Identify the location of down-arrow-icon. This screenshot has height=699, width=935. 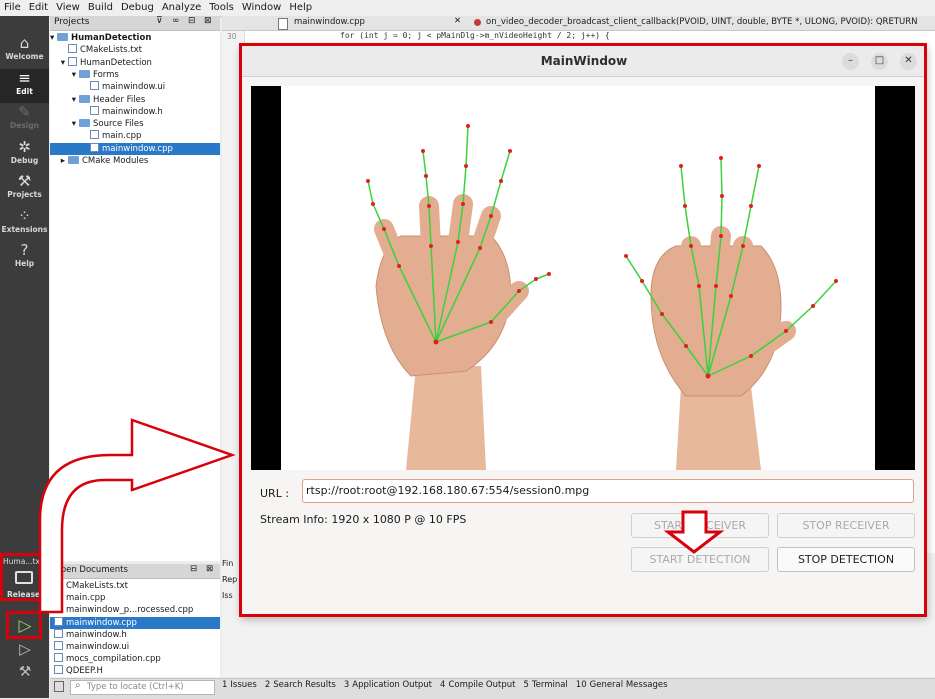
(694, 532).